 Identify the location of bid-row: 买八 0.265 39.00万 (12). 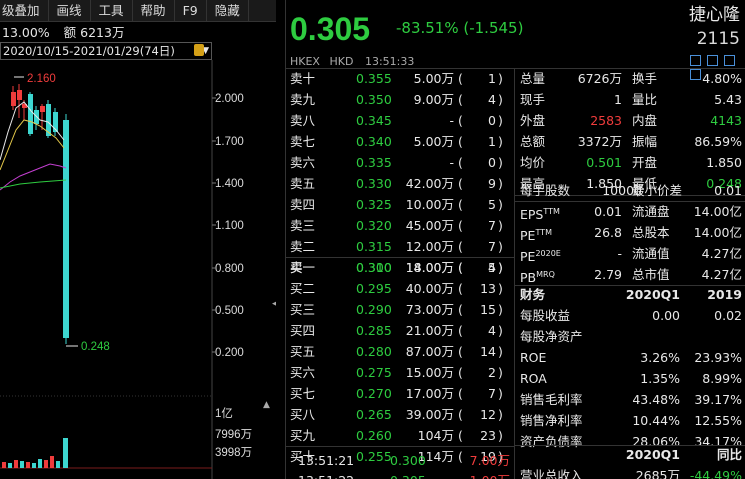
(401, 415).